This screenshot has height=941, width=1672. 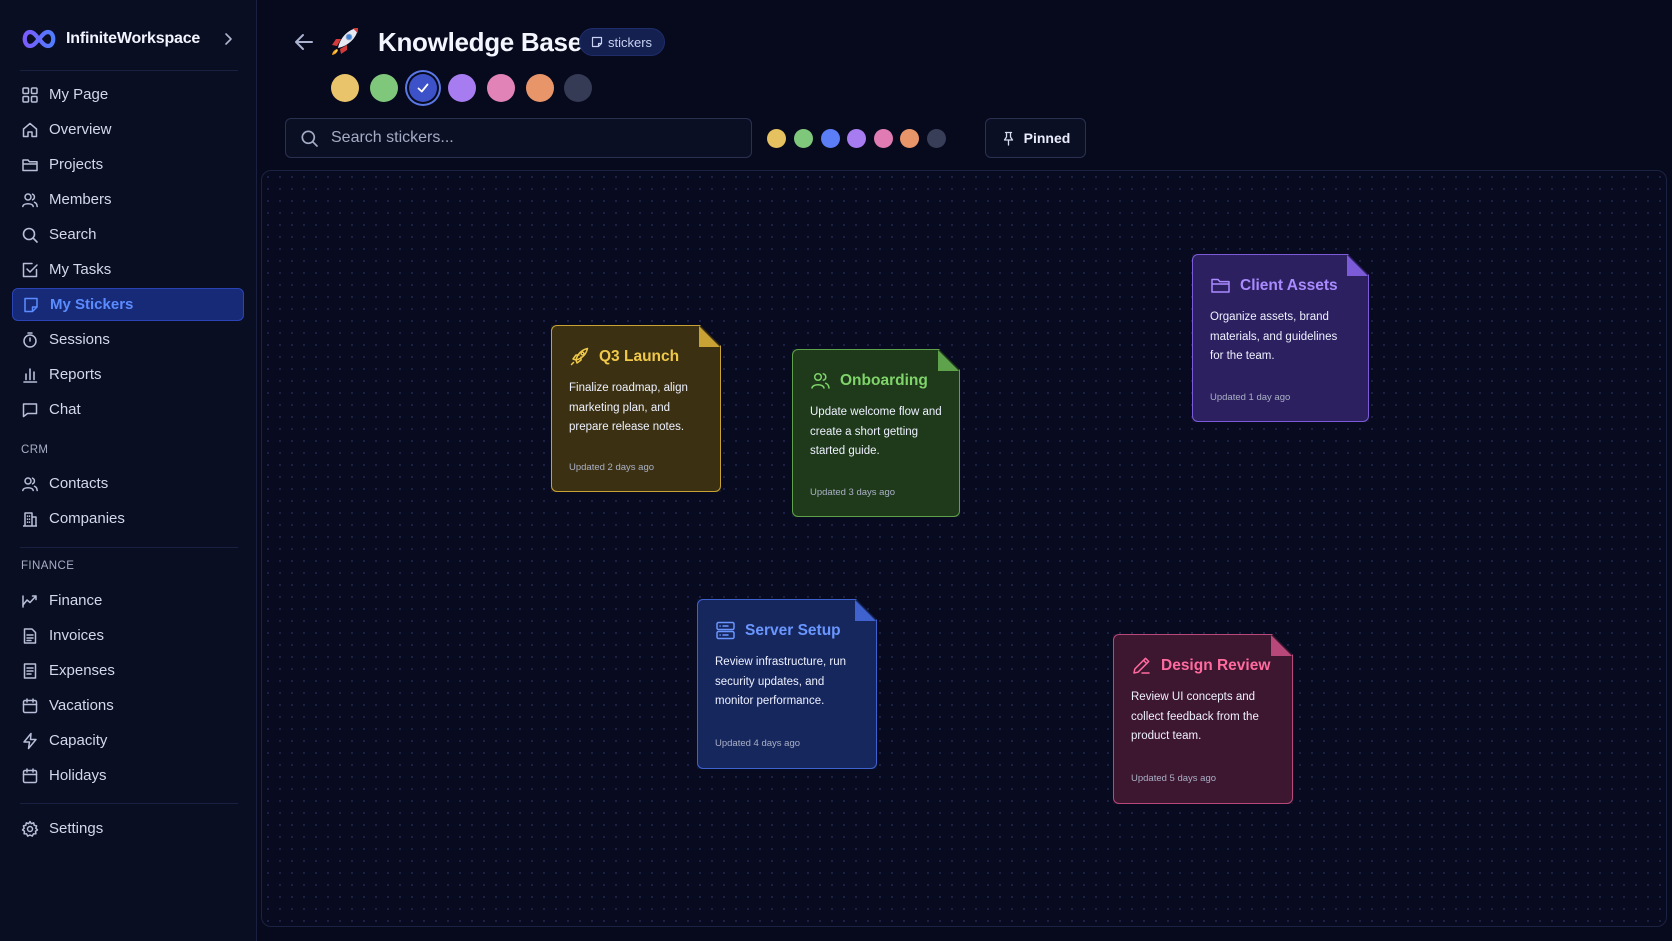 I want to click on sidebar-item-label: Holidays, so click(x=78, y=775).